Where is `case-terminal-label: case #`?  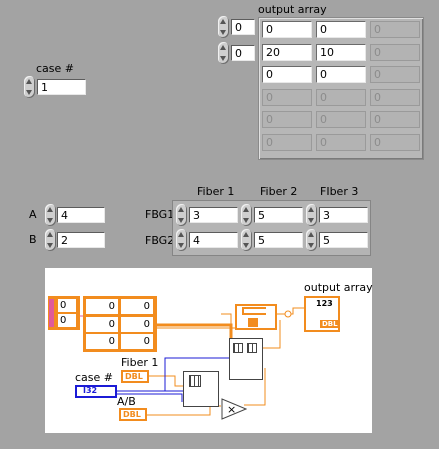 case-terminal-label: case # is located at coordinates (94, 377).